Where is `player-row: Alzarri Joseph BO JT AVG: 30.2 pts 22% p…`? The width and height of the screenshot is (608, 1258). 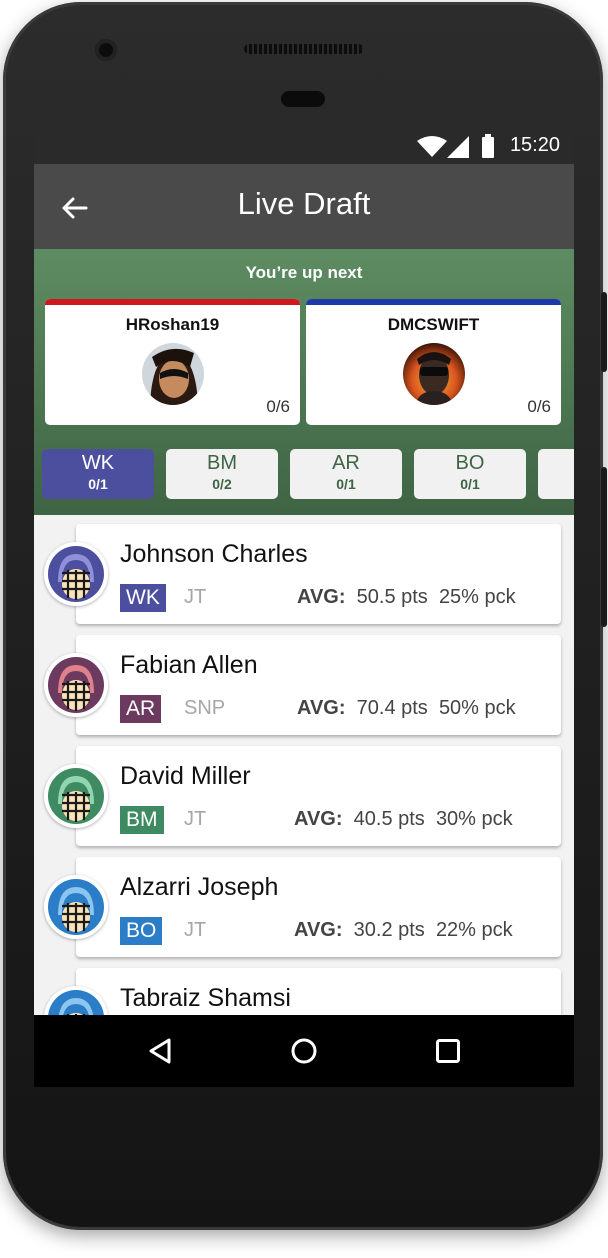
player-row: Alzarri Joseph BO JT AVG: 30.2 pts 22% p… is located at coordinates (302, 907).